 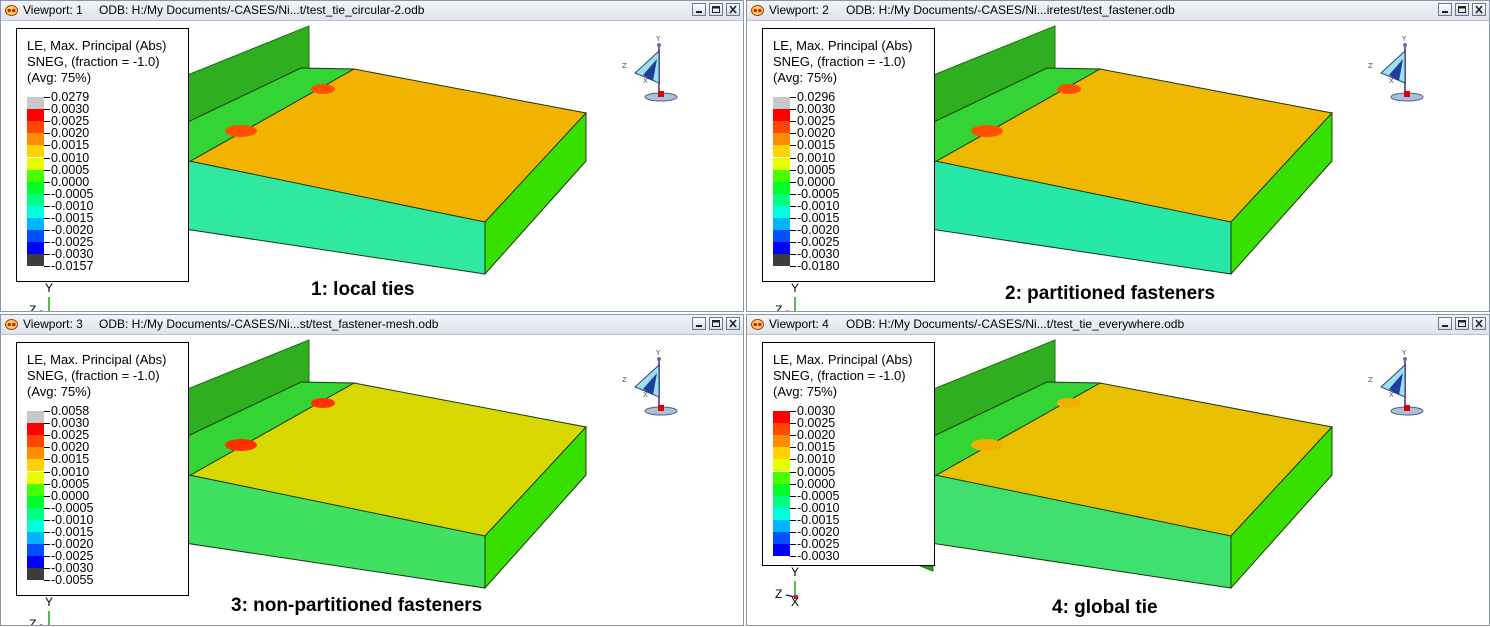 What do you see at coordinates (97, 45) in the screenshot?
I see `legend-title-line-1: LE, Max. Principal (Abs)` at bounding box center [97, 45].